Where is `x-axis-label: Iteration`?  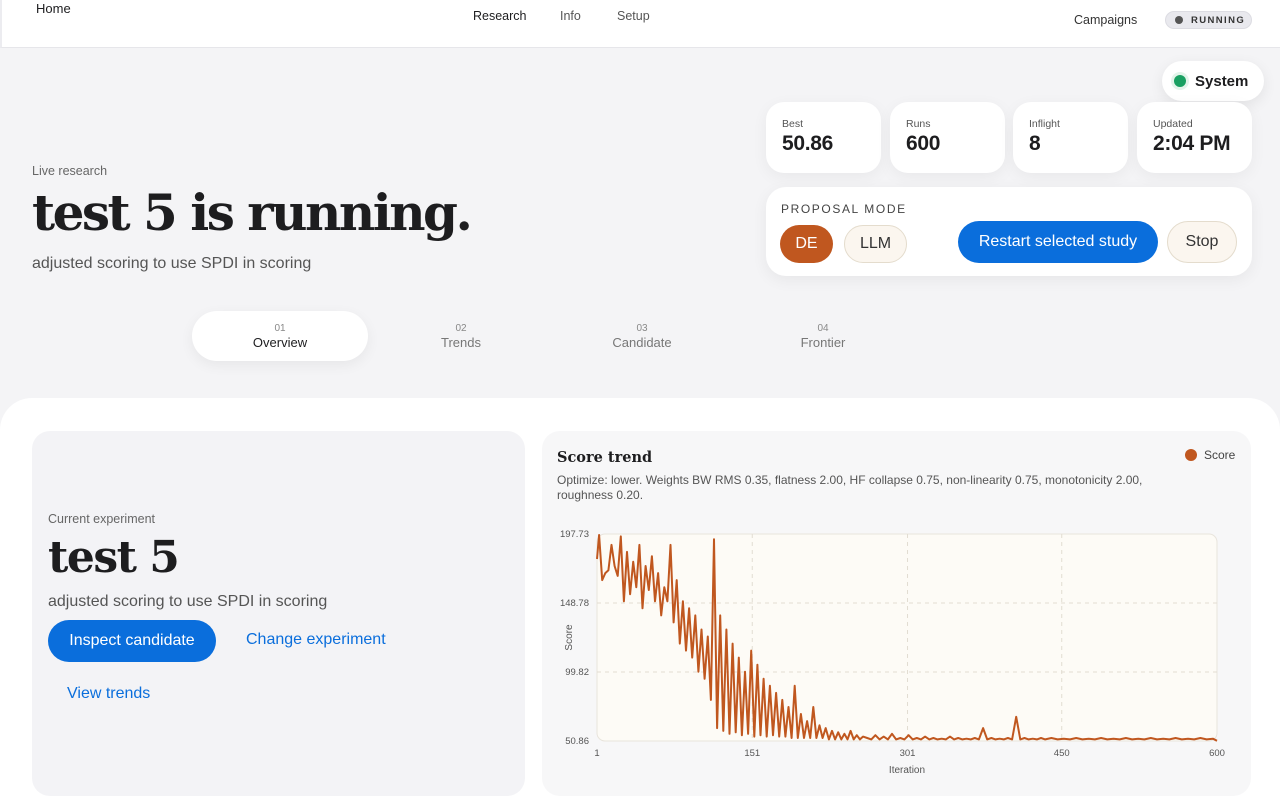 x-axis-label: Iteration is located at coordinates (907, 770).